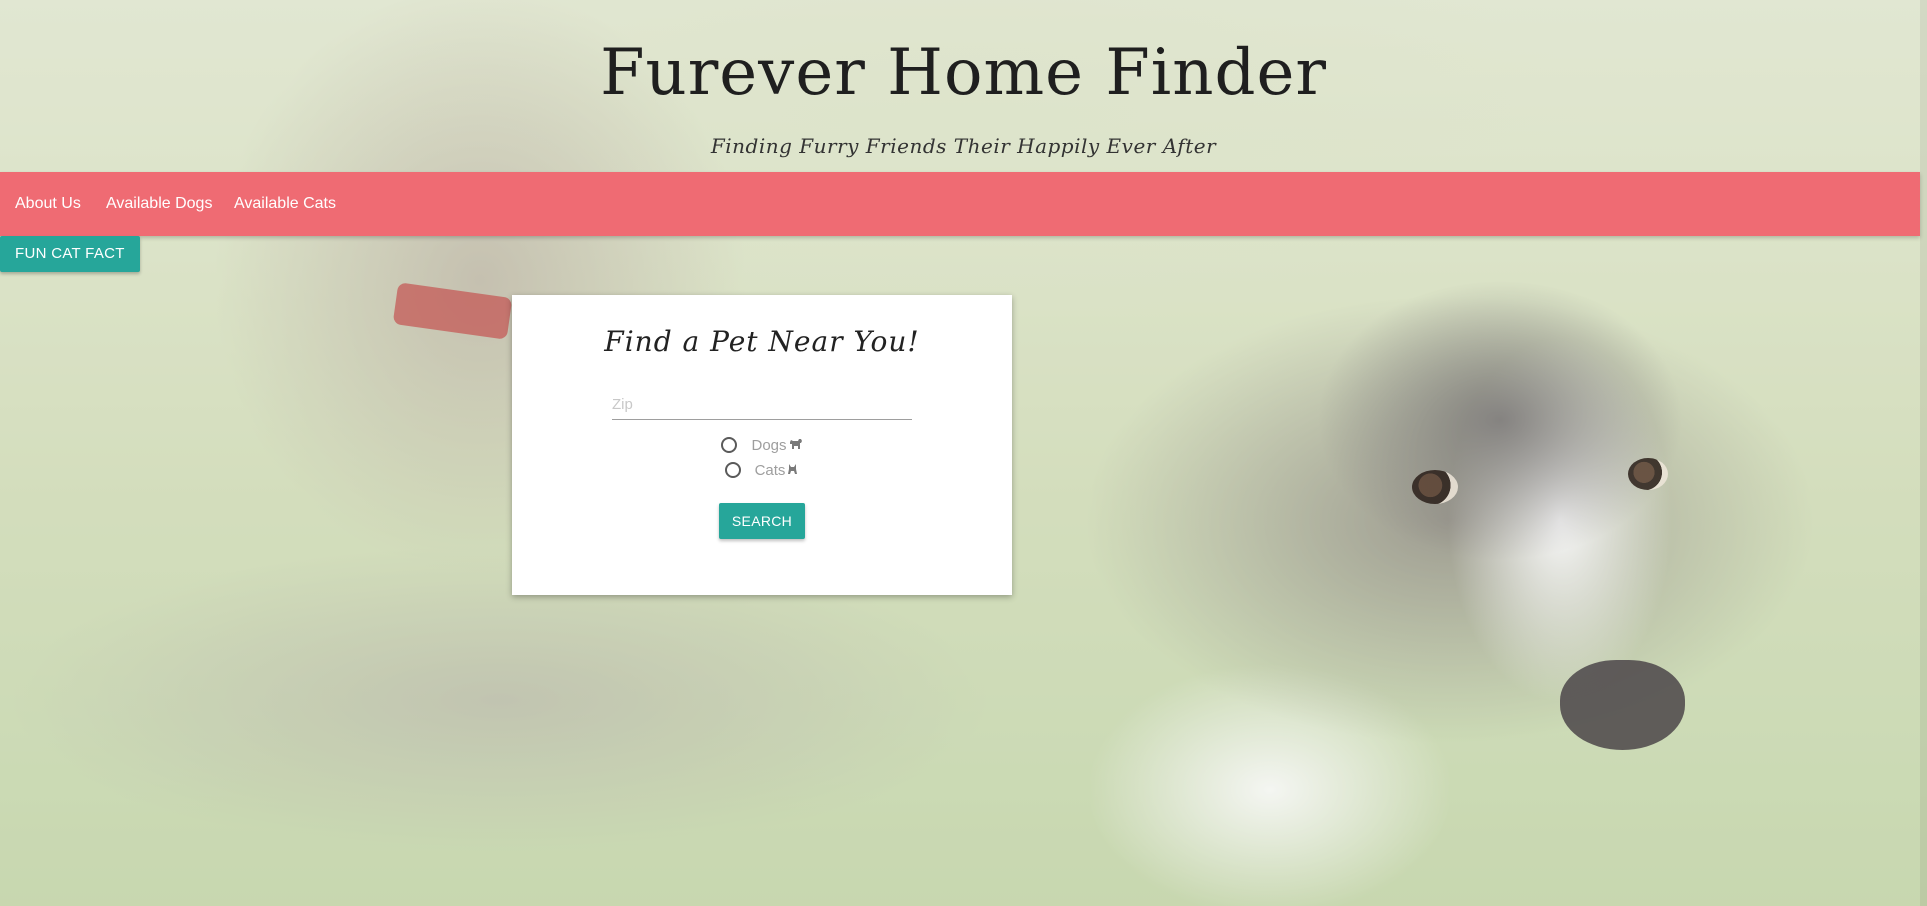 The width and height of the screenshot is (1927, 906). Describe the element at coordinates (762, 341) in the screenshot. I see `search-card-title: Find a Pet Near You!` at that location.